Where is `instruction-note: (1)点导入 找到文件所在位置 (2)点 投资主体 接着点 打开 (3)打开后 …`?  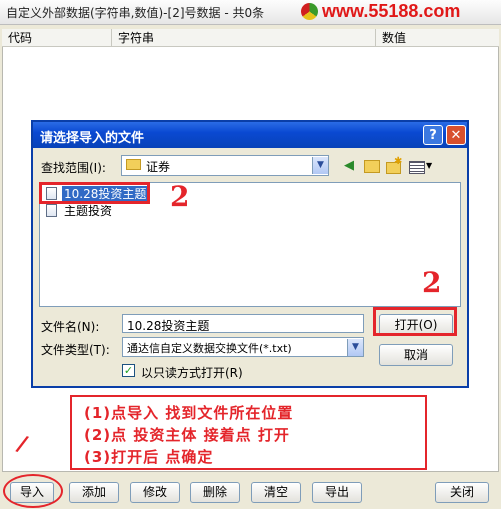 instruction-note: (1)点导入 找到文件所在位置 (2)点 投资主体 接着点 打开 (3)打开后 … is located at coordinates (248, 432).